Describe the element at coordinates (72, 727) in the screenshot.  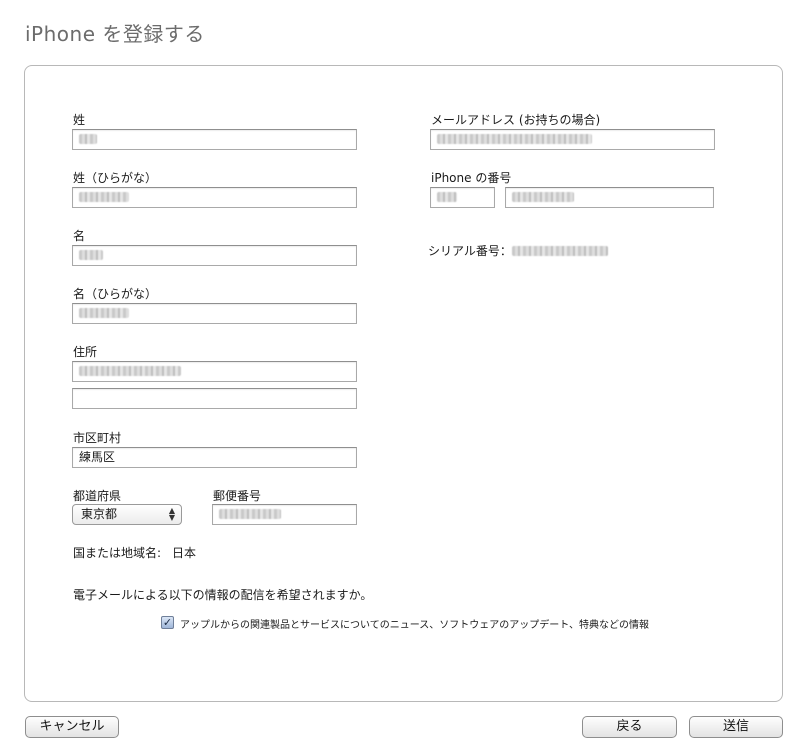
I see `cancel-button: キャンセル` at that location.